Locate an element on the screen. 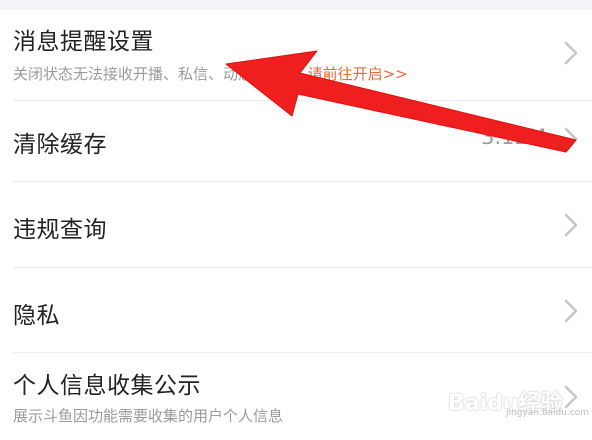 The height and width of the screenshot is (440, 592). subtitle-hidden-text: 动态等消息 is located at coordinates (261, 74).